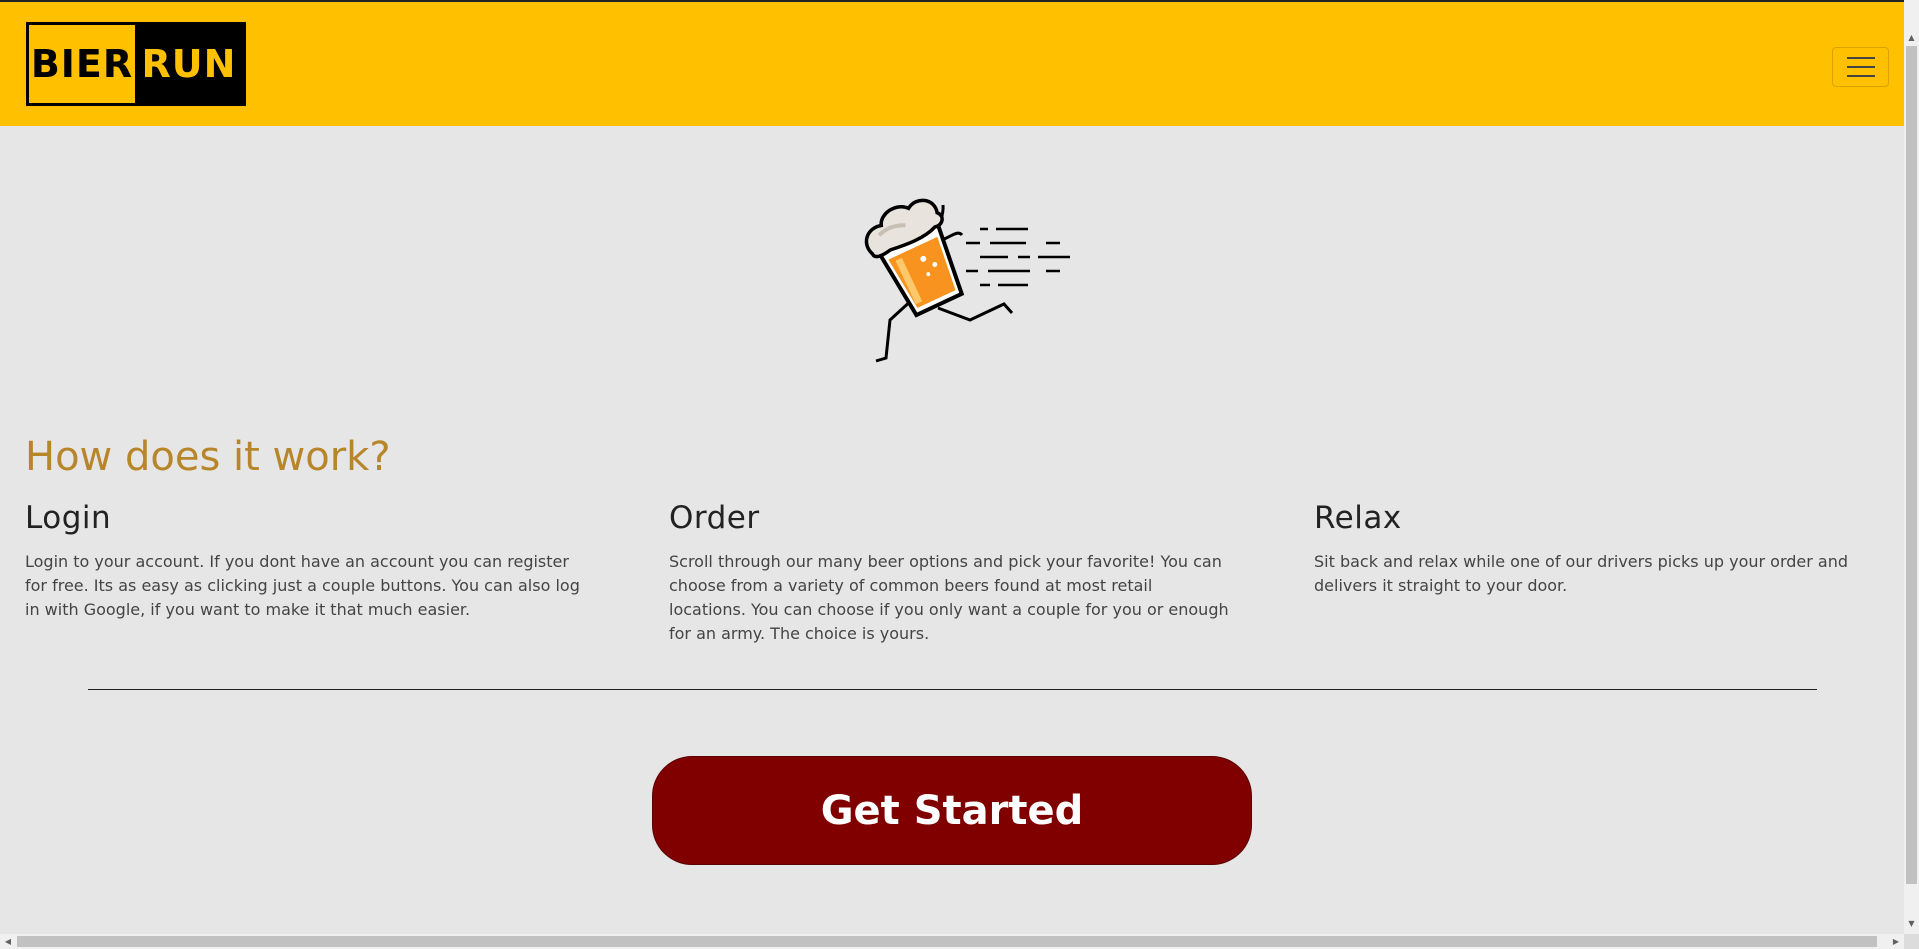 Image resolution: width=1919 pixels, height=949 pixels. What do you see at coordinates (952, 689) in the screenshot?
I see `divider` at bounding box center [952, 689].